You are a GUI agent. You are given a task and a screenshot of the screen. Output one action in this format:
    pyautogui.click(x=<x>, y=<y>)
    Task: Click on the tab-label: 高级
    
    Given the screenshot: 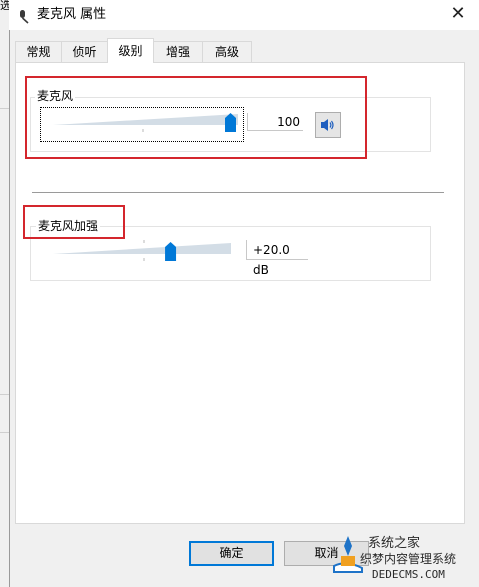 What is the action you would take?
    pyautogui.click(x=226, y=52)
    